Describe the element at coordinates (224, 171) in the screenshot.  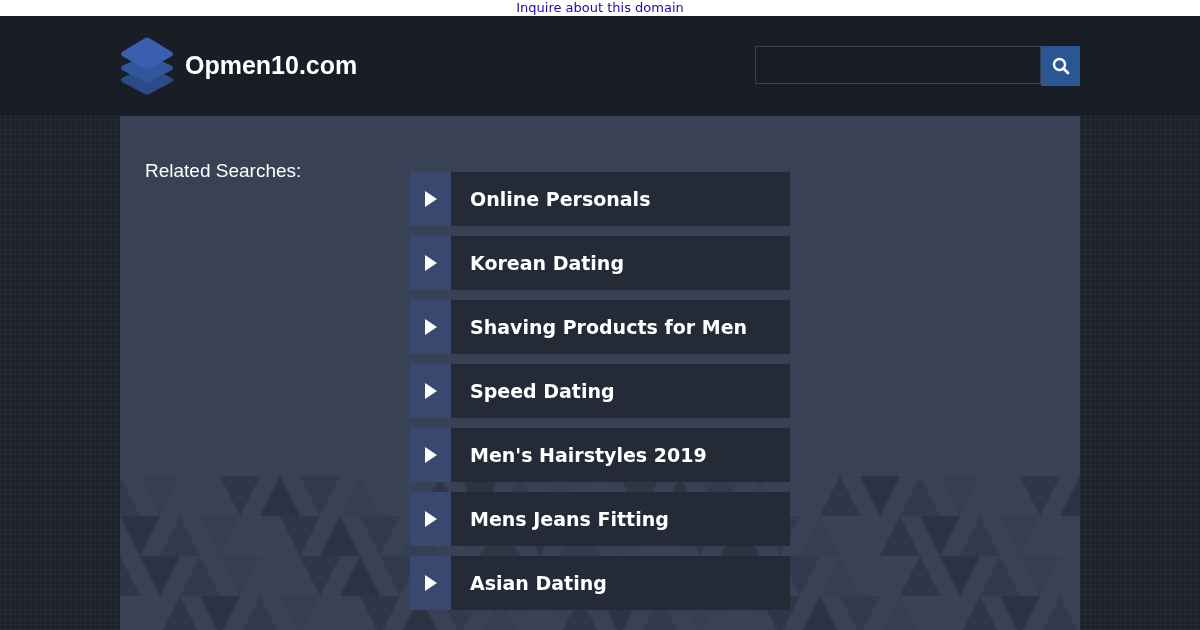
I see `related-searches-heading: Related Searches:` at that location.